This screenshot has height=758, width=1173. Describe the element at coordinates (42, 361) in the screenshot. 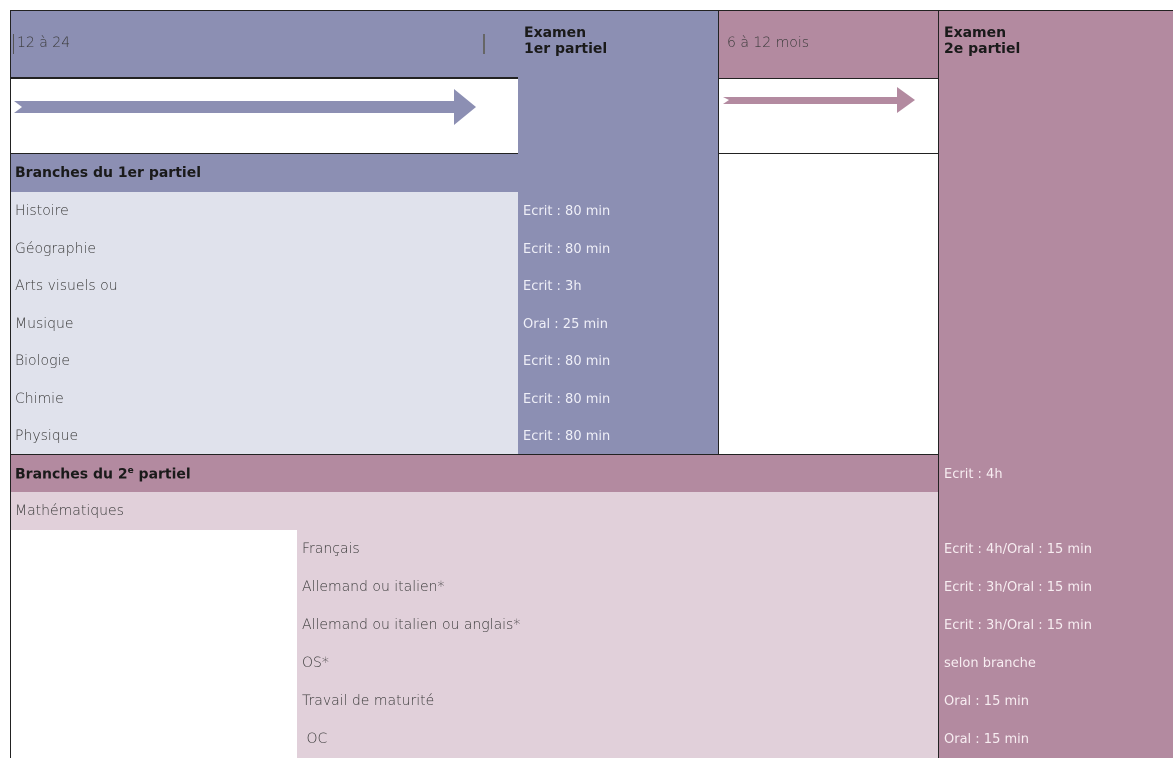

I see `section1-subject: Biologie` at that location.